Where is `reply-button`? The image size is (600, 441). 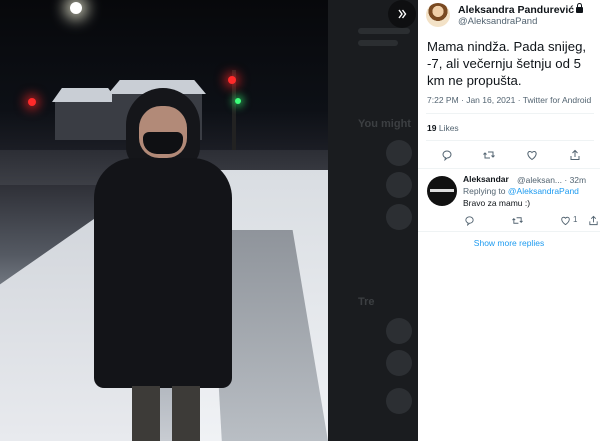
reply-button is located at coordinates (447, 155).